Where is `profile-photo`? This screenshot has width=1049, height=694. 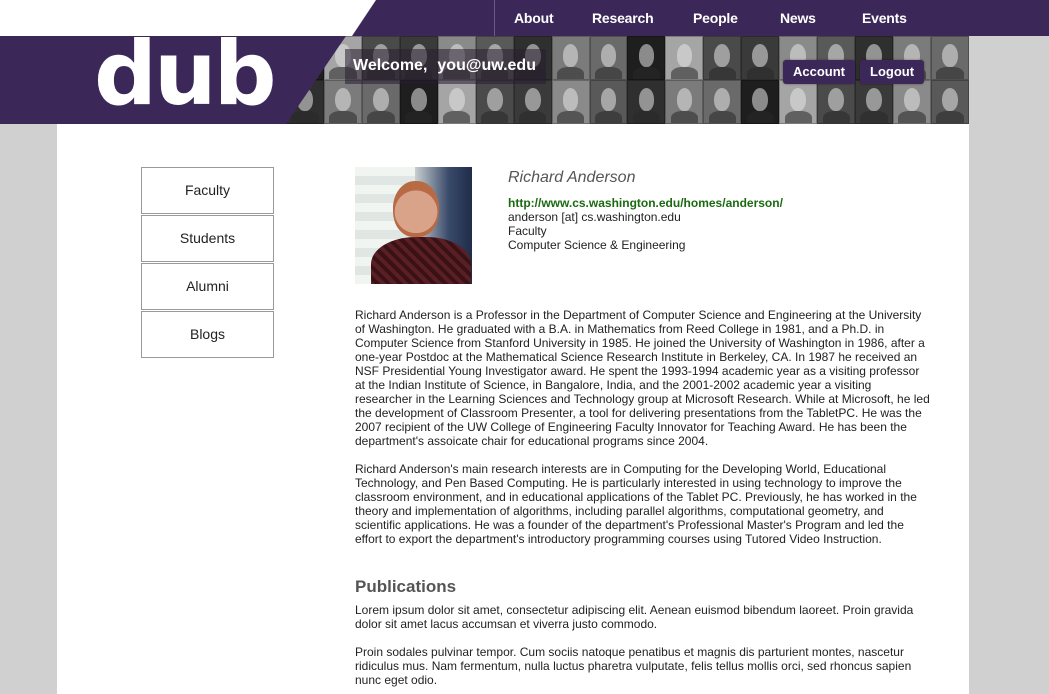
profile-photo is located at coordinates (413, 225).